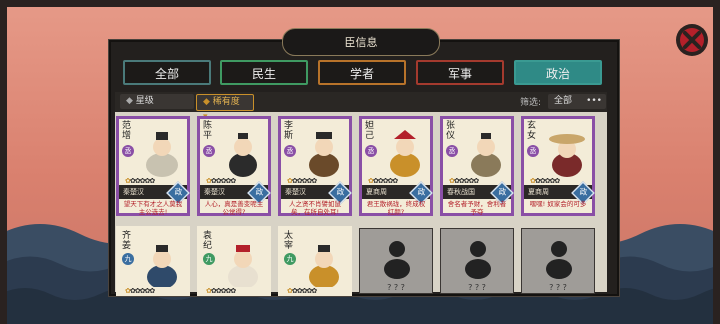 Image resolution: width=720 pixels, height=324 pixels. I want to click on minister-name: 李斯, so click(289, 131).